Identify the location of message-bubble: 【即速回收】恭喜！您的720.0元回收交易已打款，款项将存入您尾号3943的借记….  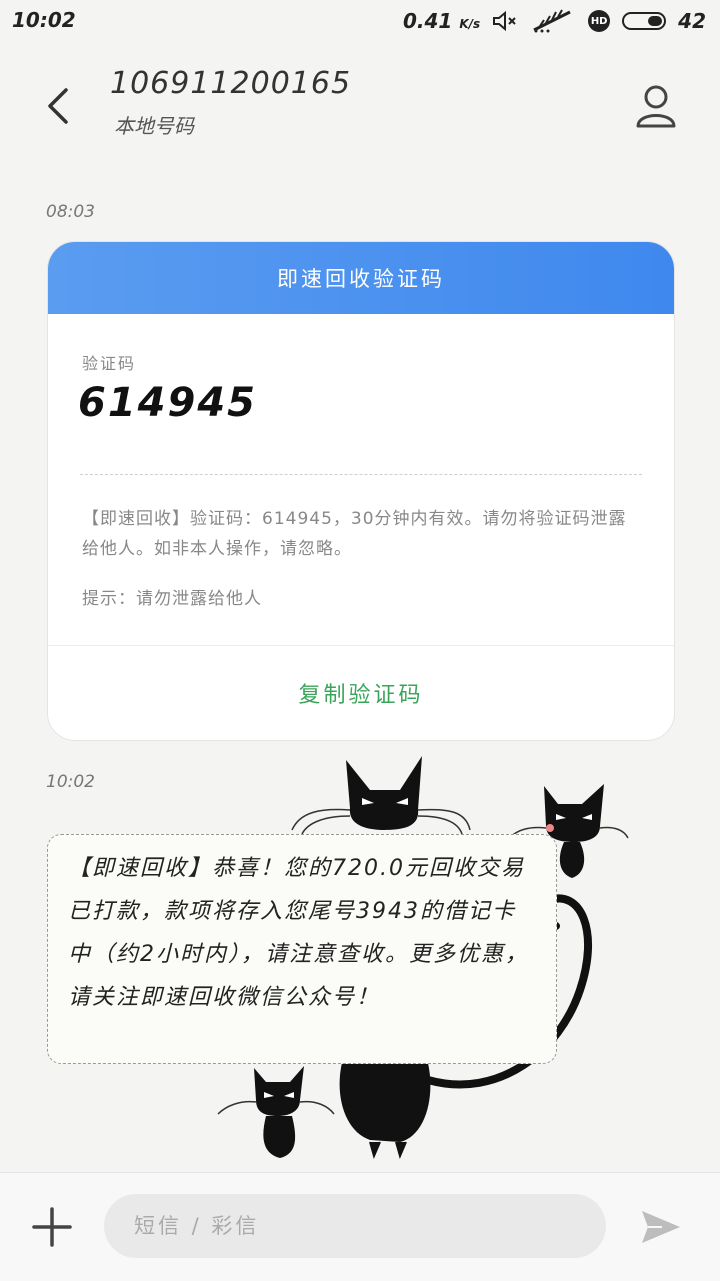
(302, 949).